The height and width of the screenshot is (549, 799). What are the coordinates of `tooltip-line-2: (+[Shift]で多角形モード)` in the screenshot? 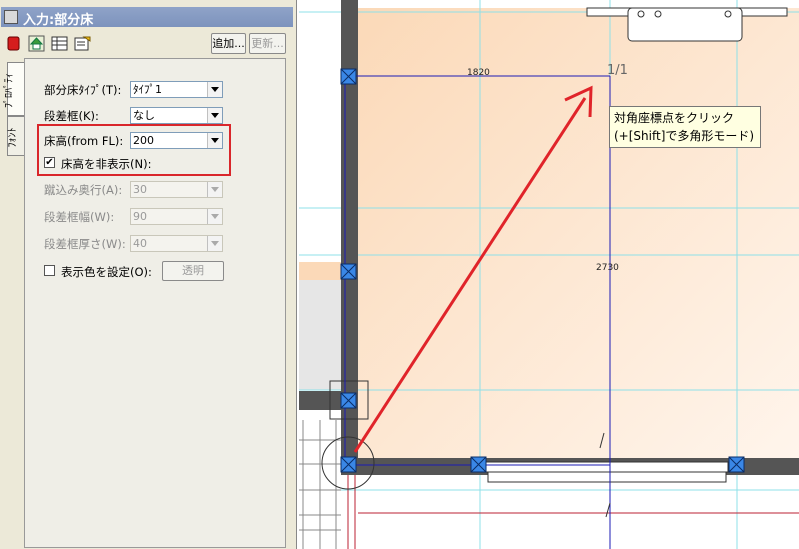 It's located at (684, 136).